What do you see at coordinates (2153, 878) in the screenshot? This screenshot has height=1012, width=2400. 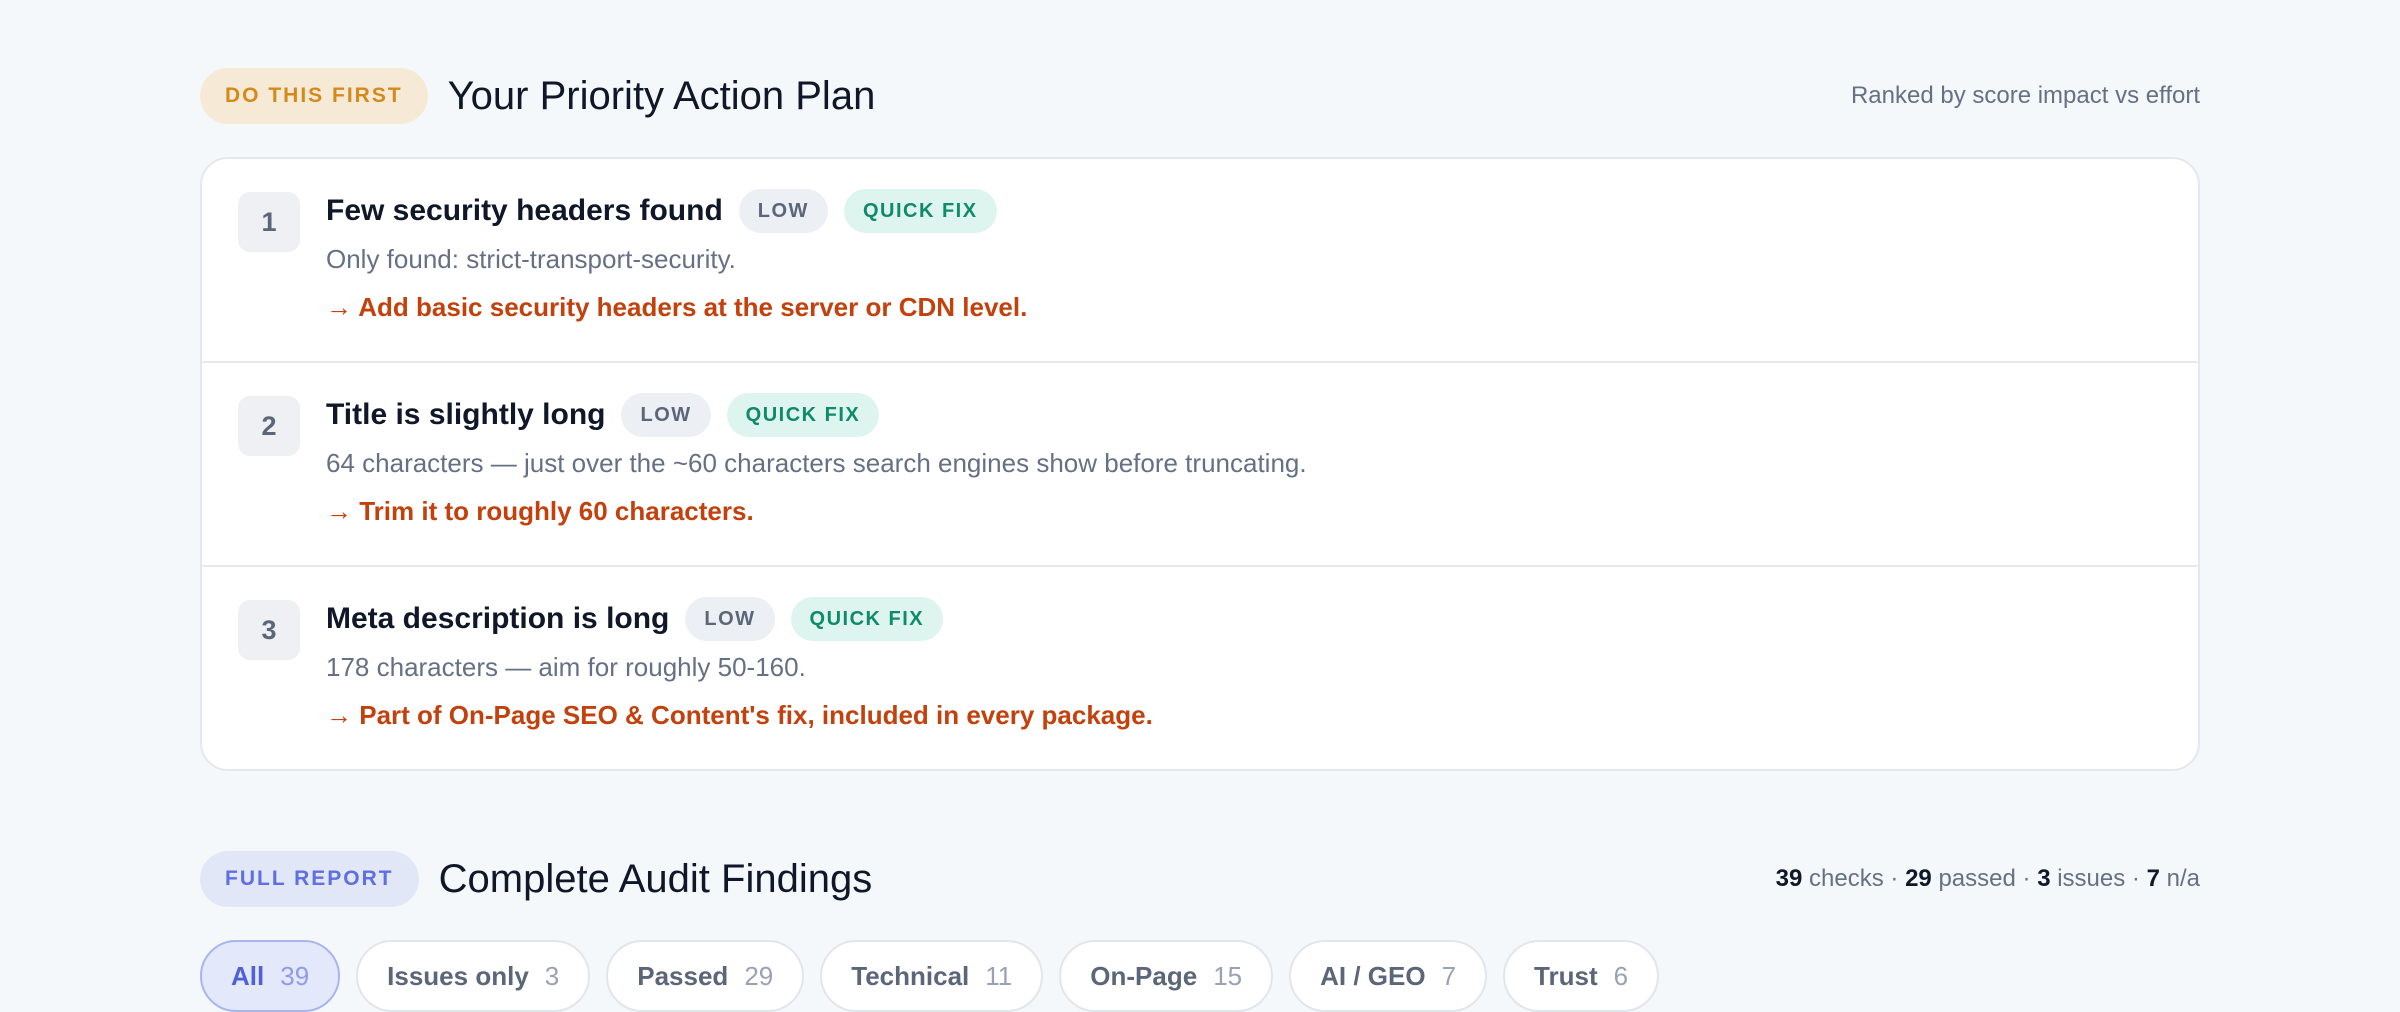 I see `na-count: 7` at bounding box center [2153, 878].